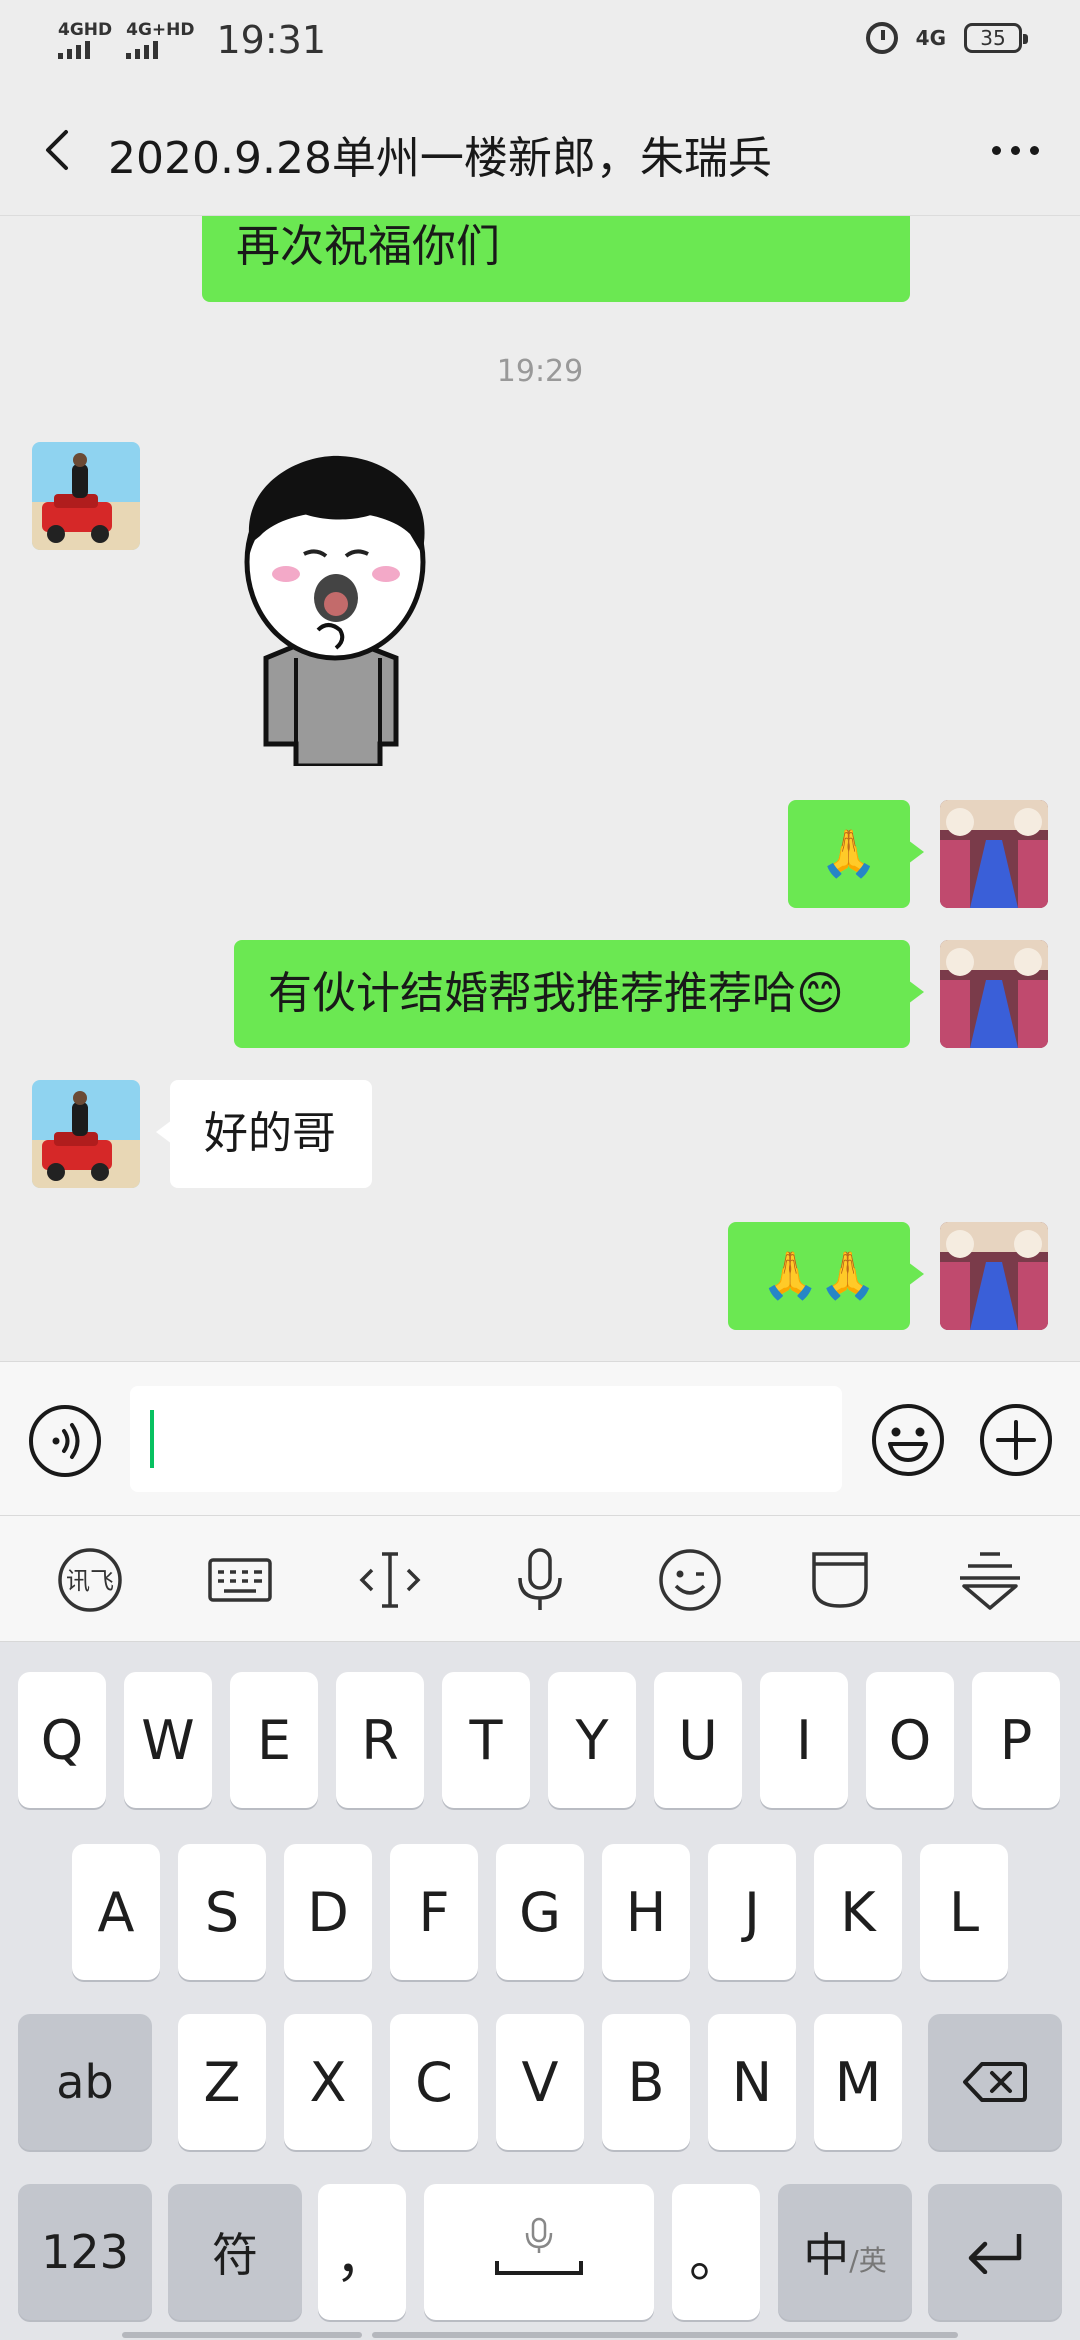 This screenshot has width=1080, height=2340. Describe the element at coordinates (993, 38) in the screenshot. I see `battery-level: 35` at that location.